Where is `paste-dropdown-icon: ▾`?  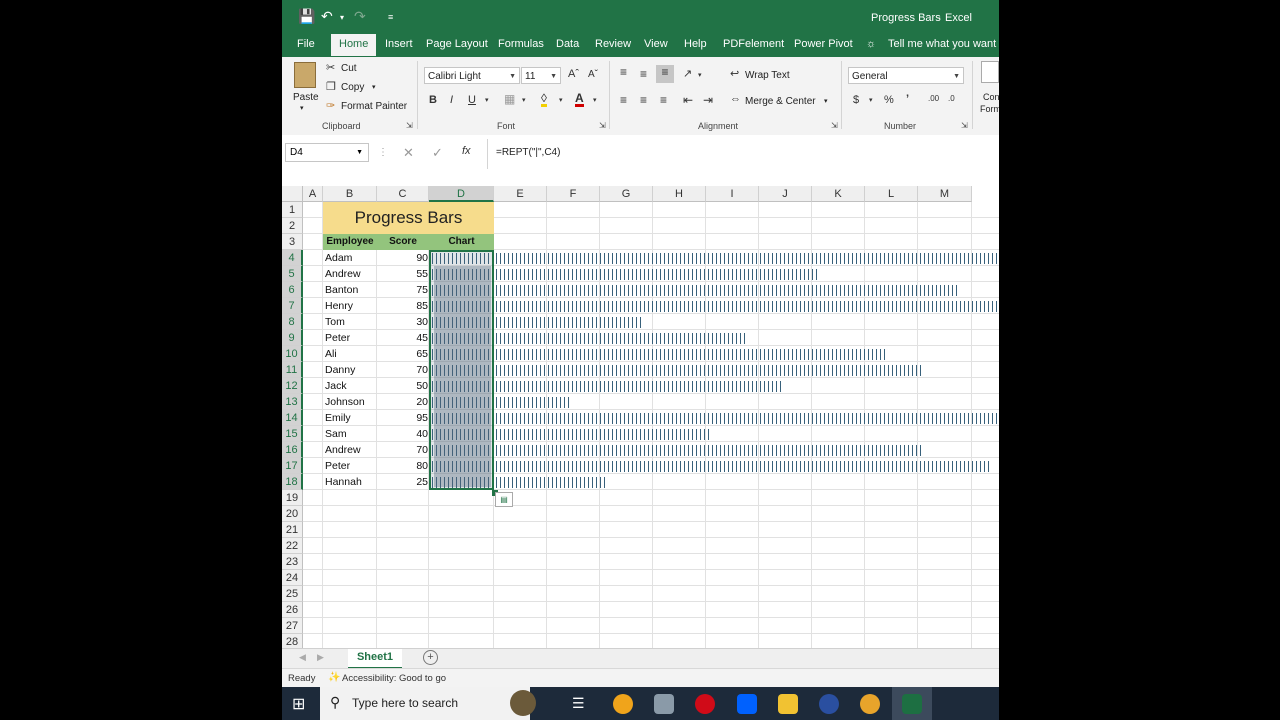 paste-dropdown-icon: ▾ is located at coordinates (302, 108).